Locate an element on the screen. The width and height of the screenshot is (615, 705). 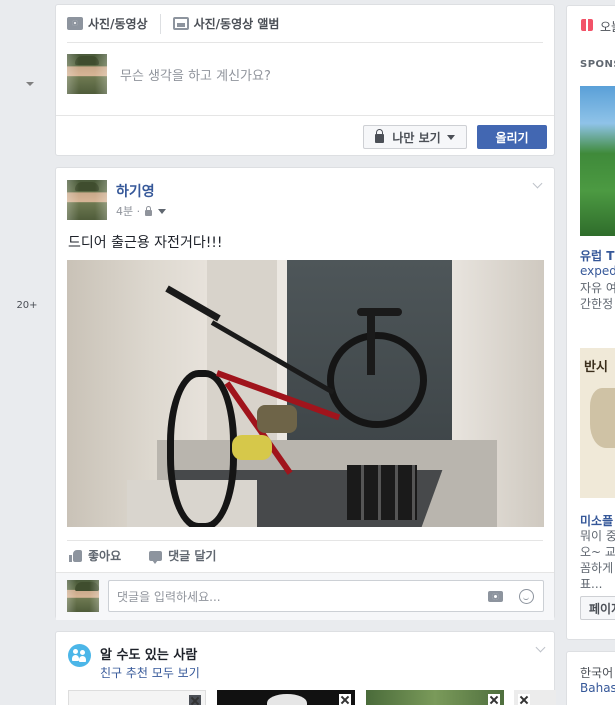
tab-photo-album: 사진/동영상 앨범 is located at coordinates (226, 23).